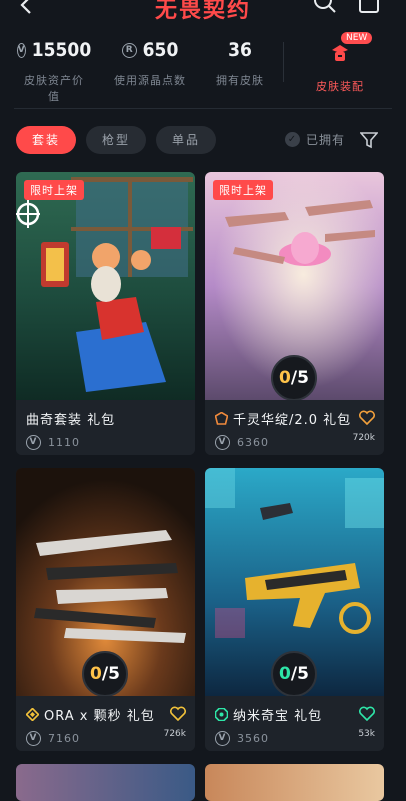 The image size is (406, 801). I want to click on share-icon, so click(369, 7).